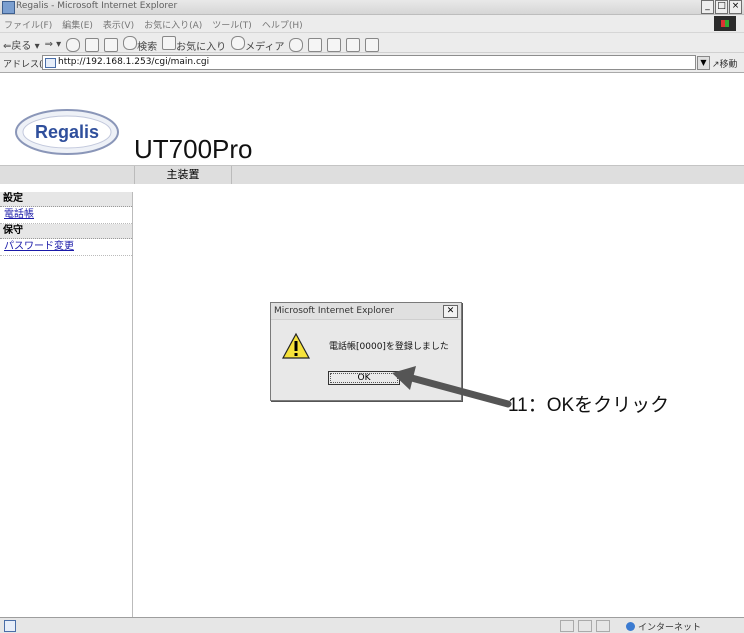 The image size is (744, 633). What do you see at coordinates (183, 175) in the screenshot?
I see `tab-main-unit: 主装置` at bounding box center [183, 175].